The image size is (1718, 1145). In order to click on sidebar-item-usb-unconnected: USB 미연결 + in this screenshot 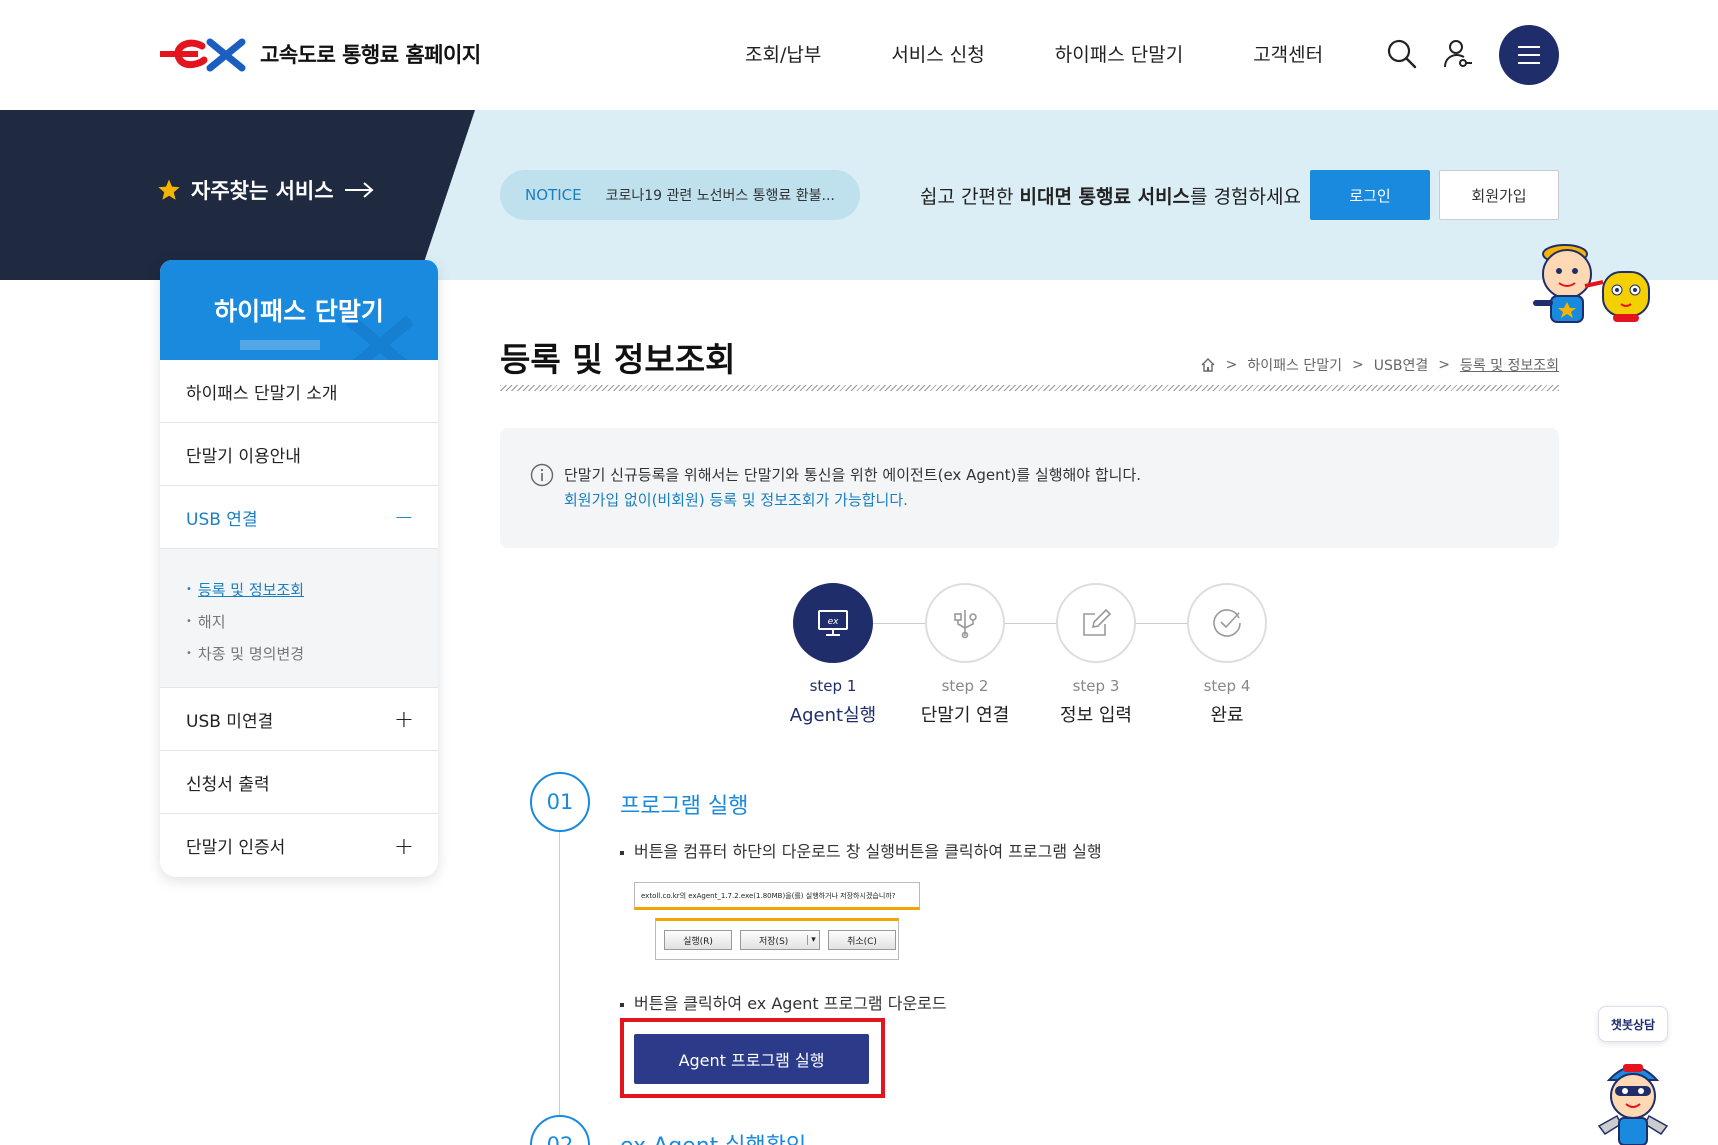, I will do `click(299, 719)`.